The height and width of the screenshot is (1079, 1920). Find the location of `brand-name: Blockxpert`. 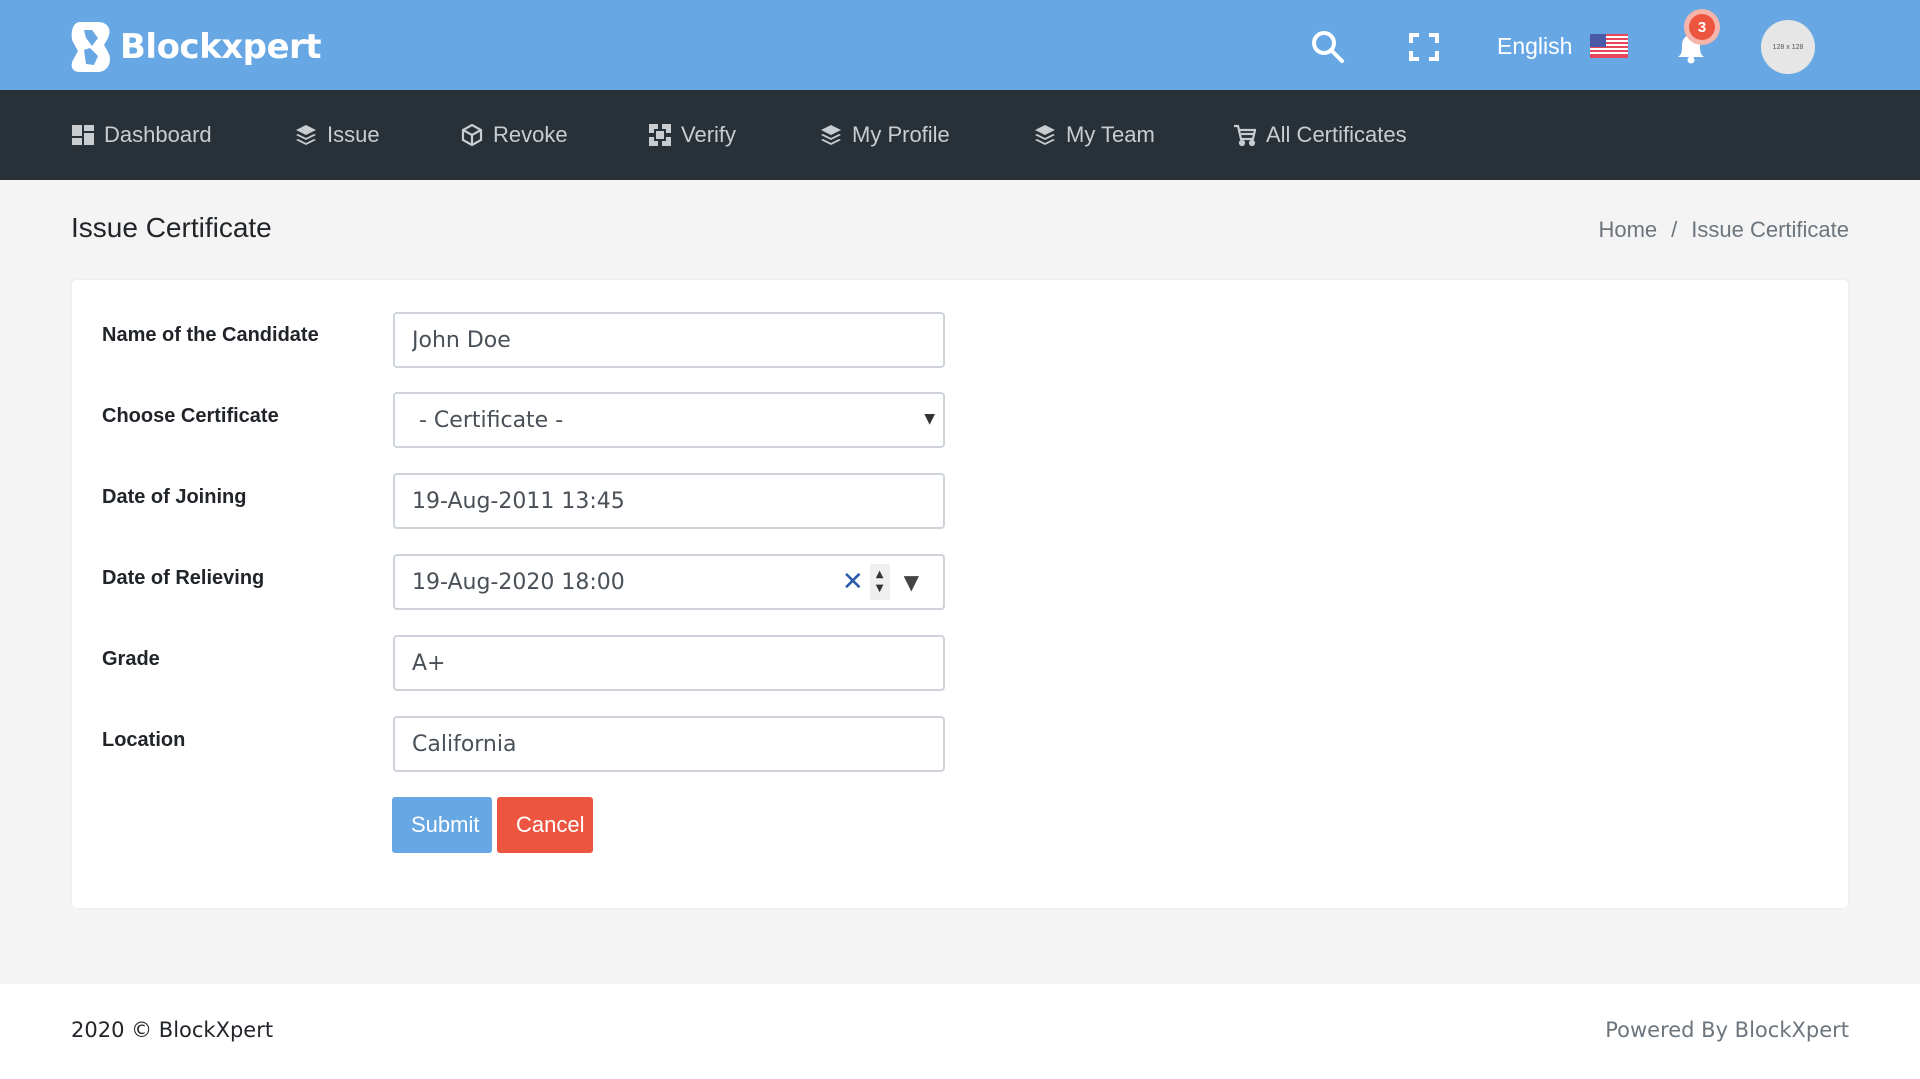

brand-name: Blockxpert is located at coordinates (221, 47).